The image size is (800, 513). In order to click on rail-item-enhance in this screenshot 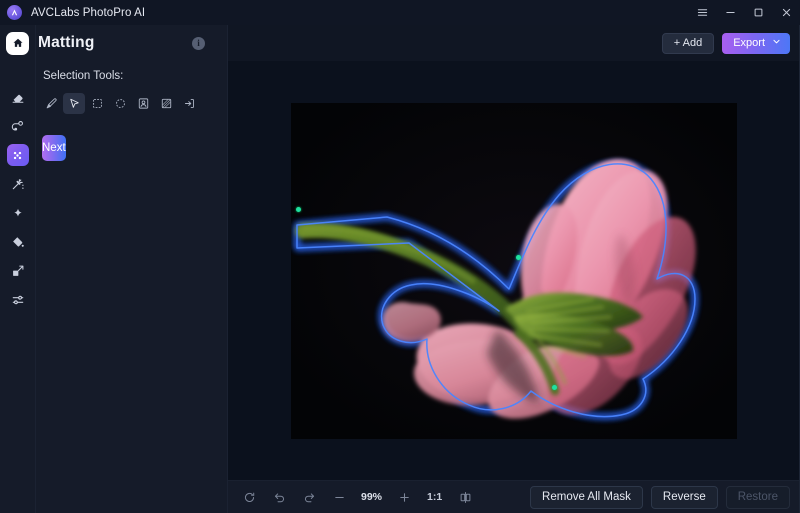, I will do `click(18, 213)`.